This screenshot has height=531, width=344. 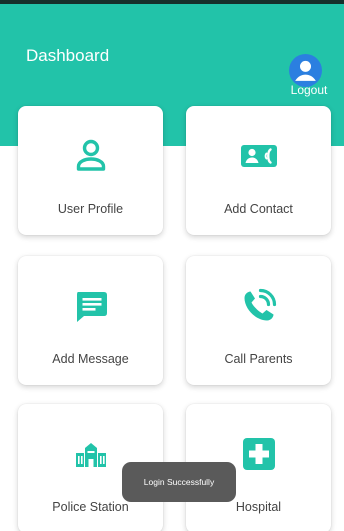 What do you see at coordinates (260, 304) in the screenshot?
I see `phone-call-icon` at bounding box center [260, 304].